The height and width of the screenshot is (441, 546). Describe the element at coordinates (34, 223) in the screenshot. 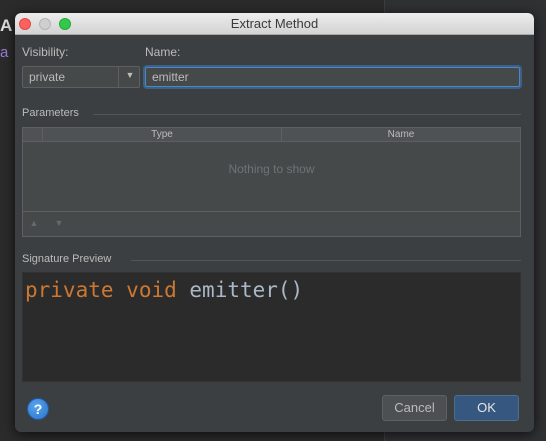

I see `move-up-icon: ▲` at that location.